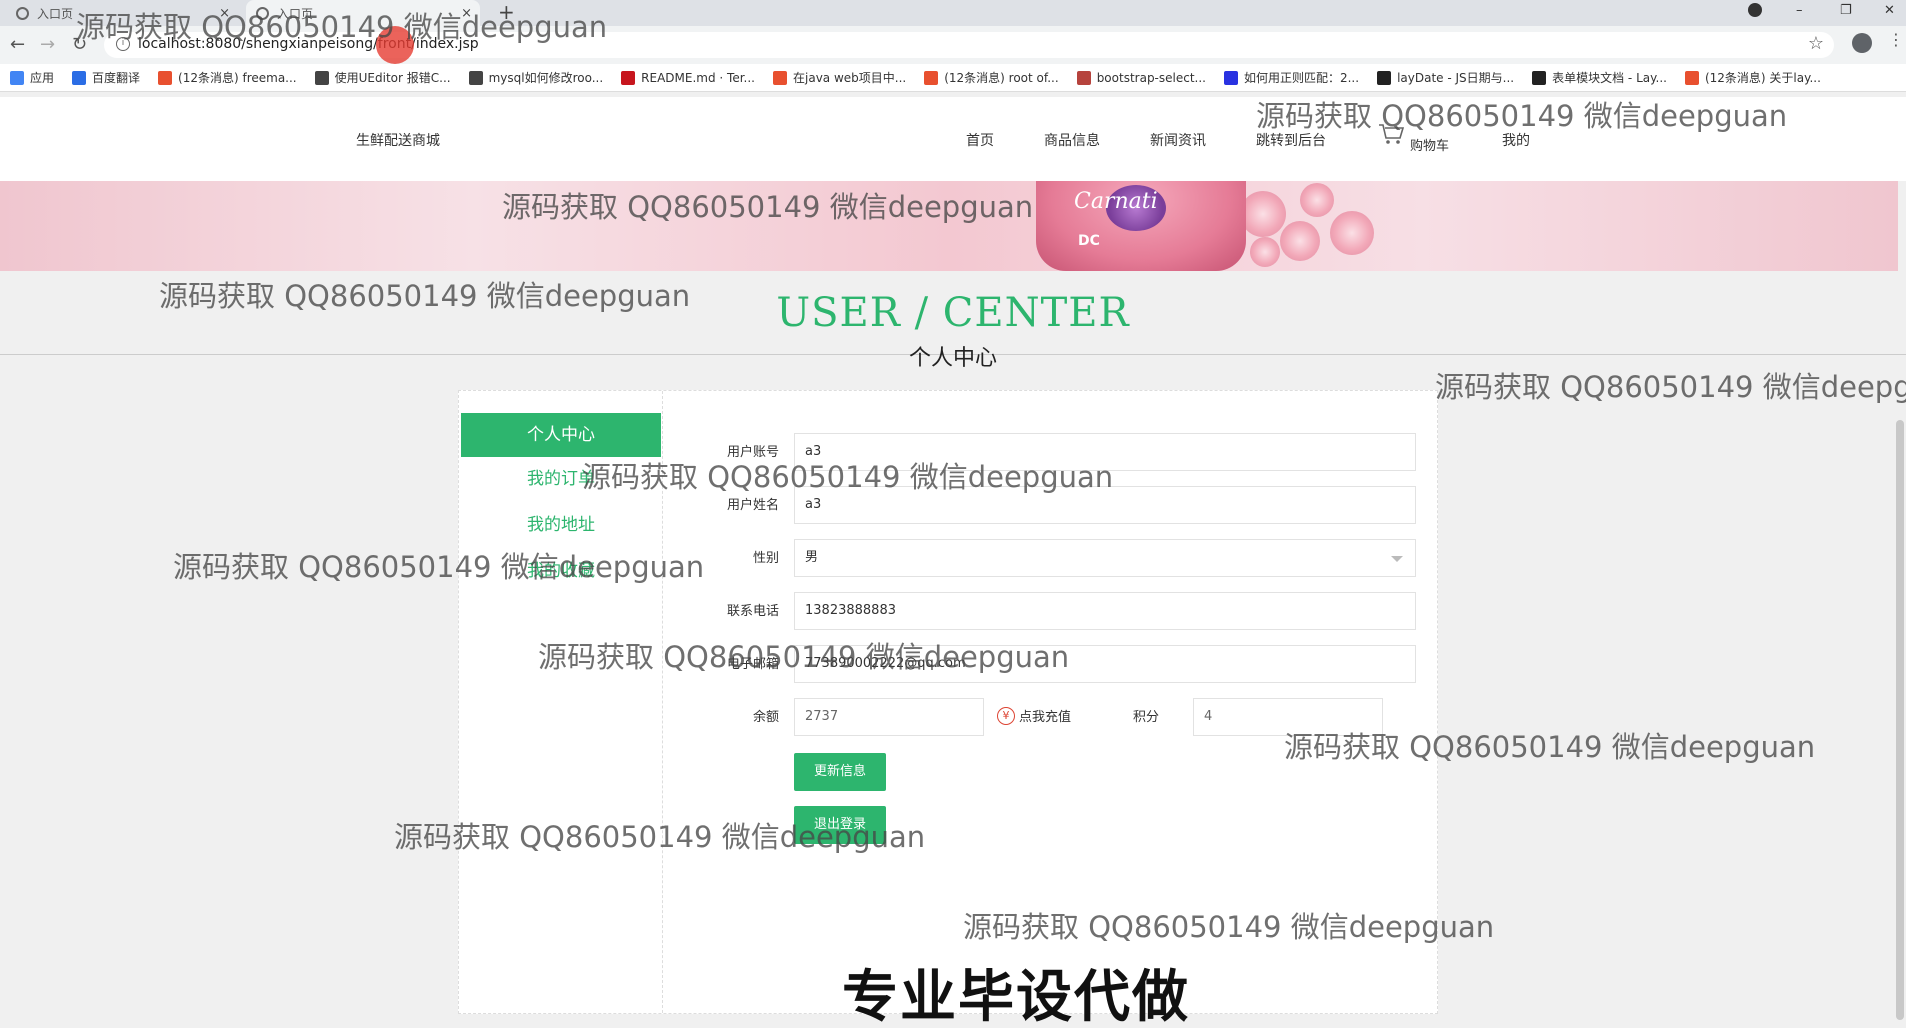  Describe the element at coordinates (1105, 452) in the screenshot. I see `account-field: a3` at that location.